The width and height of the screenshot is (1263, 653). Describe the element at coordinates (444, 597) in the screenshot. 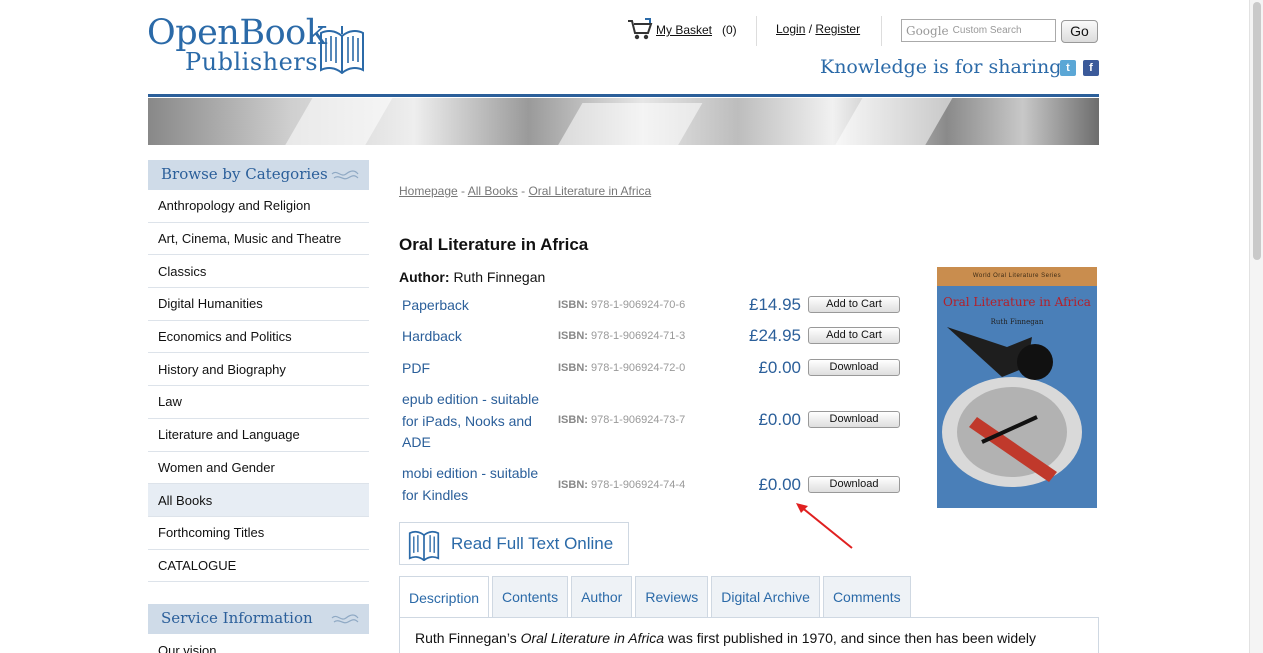

I see `tab-description: Description` at that location.